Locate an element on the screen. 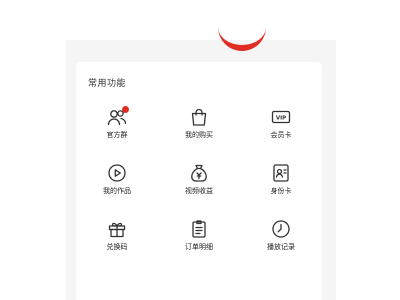 This screenshot has width=400, height=300. function-item-membership-card: VIP 会员卡 is located at coordinates (281, 130).